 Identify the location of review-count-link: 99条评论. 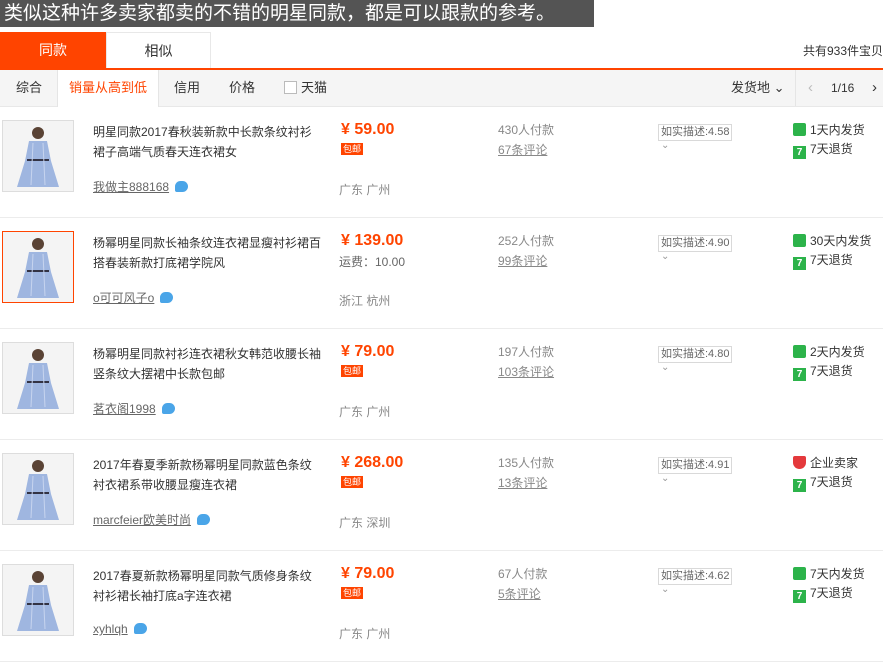
(522, 260).